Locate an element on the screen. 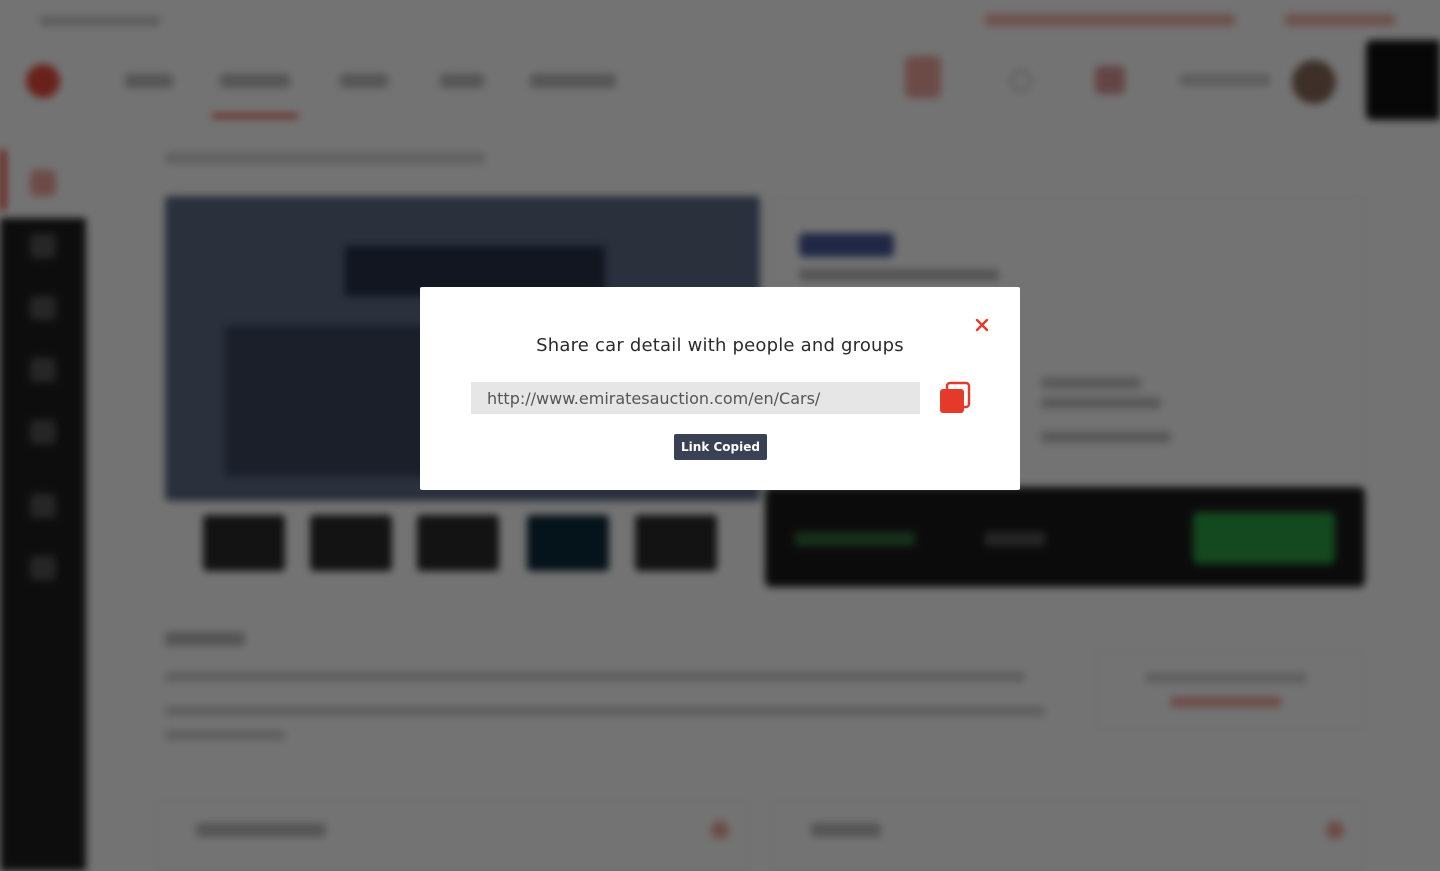 The height and width of the screenshot is (871, 1440). close-icon is located at coordinates (982, 325).